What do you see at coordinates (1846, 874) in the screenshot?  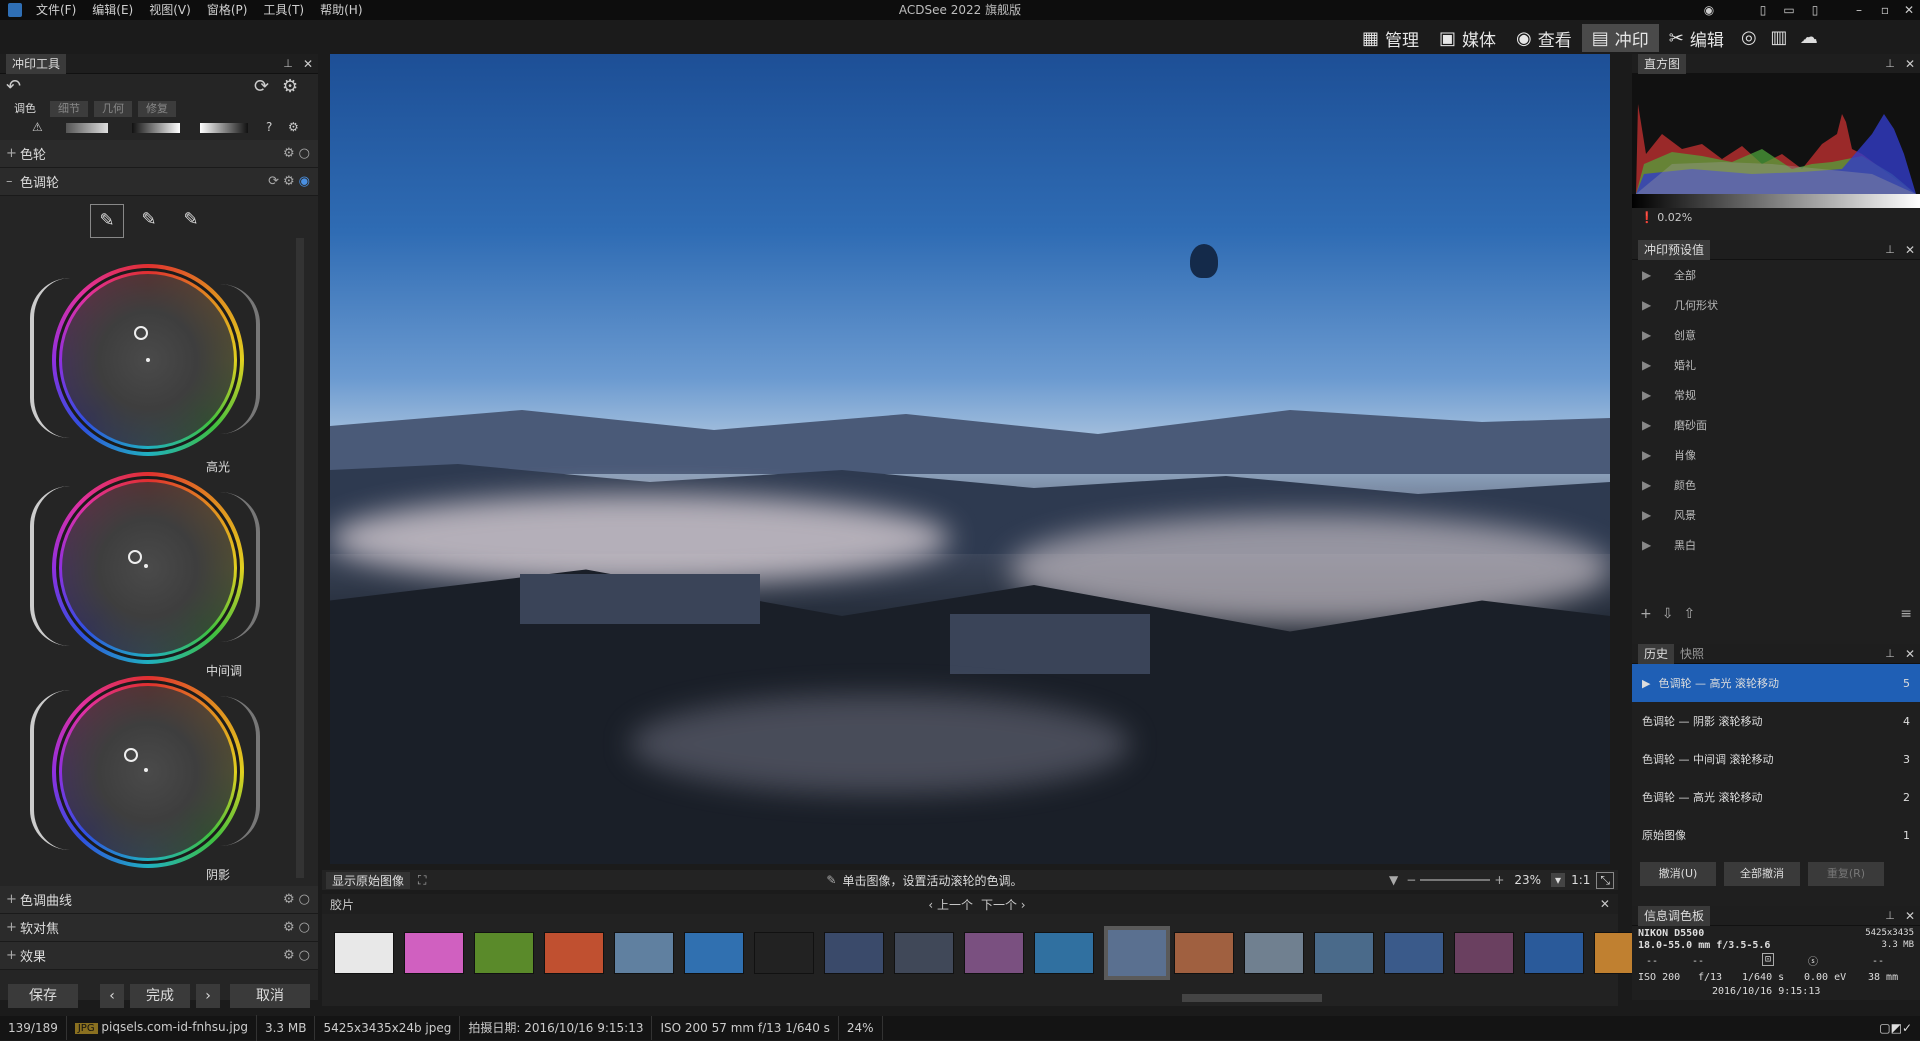 I see `redo-button: 重复(R)` at bounding box center [1846, 874].